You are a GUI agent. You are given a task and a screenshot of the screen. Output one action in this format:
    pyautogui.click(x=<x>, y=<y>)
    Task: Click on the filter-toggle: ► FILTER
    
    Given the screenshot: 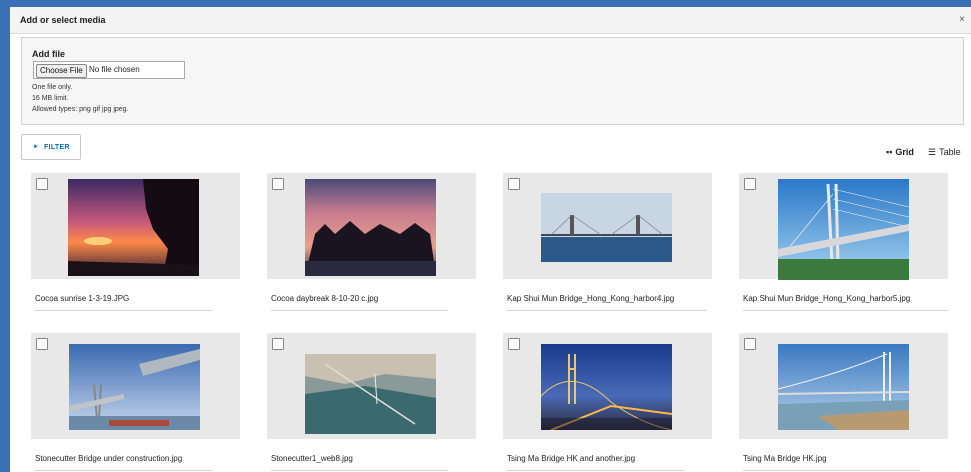 What is the action you would take?
    pyautogui.click(x=51, y=147)
    